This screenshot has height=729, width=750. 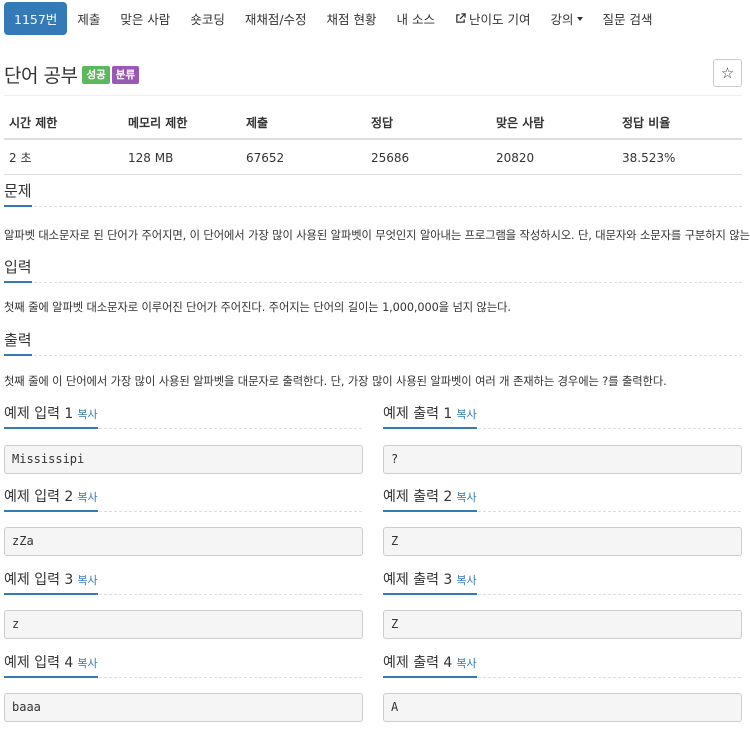 I want to click on star-icon: ☆, so click(x=727, y=73).